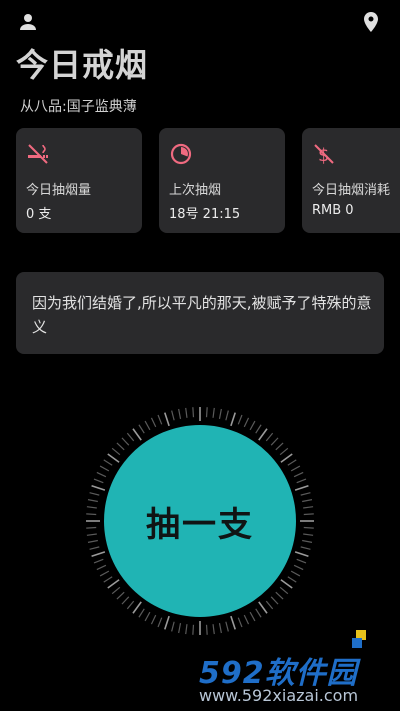 This screenshot has width=400, height=711. Describe the element at coordinates (79, 180) in the screenshot. I see `stat-card-today-count: 今日抽烟量 0 支` at that location.